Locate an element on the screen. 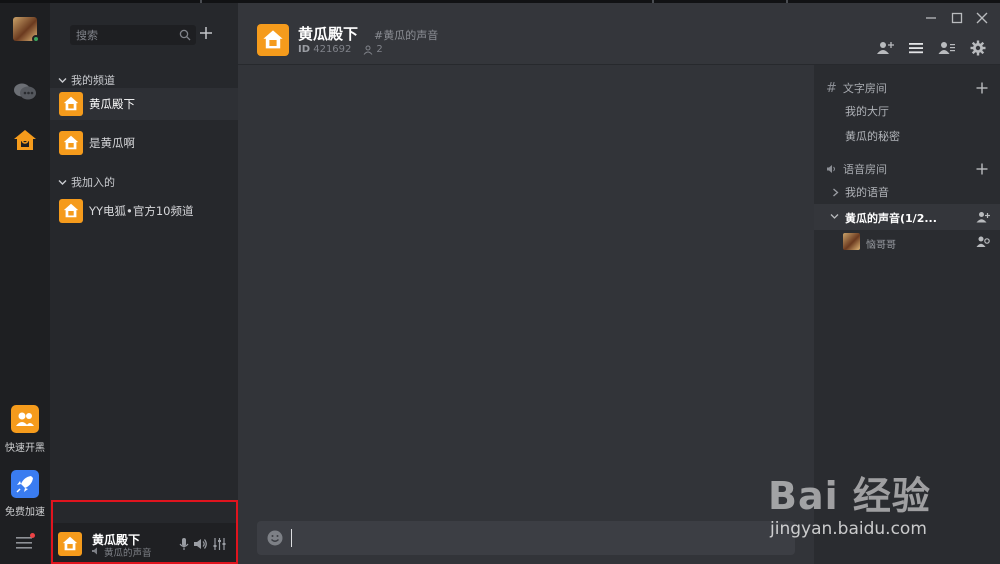  add-voice-room-icon is located at coordinates (982, 169).